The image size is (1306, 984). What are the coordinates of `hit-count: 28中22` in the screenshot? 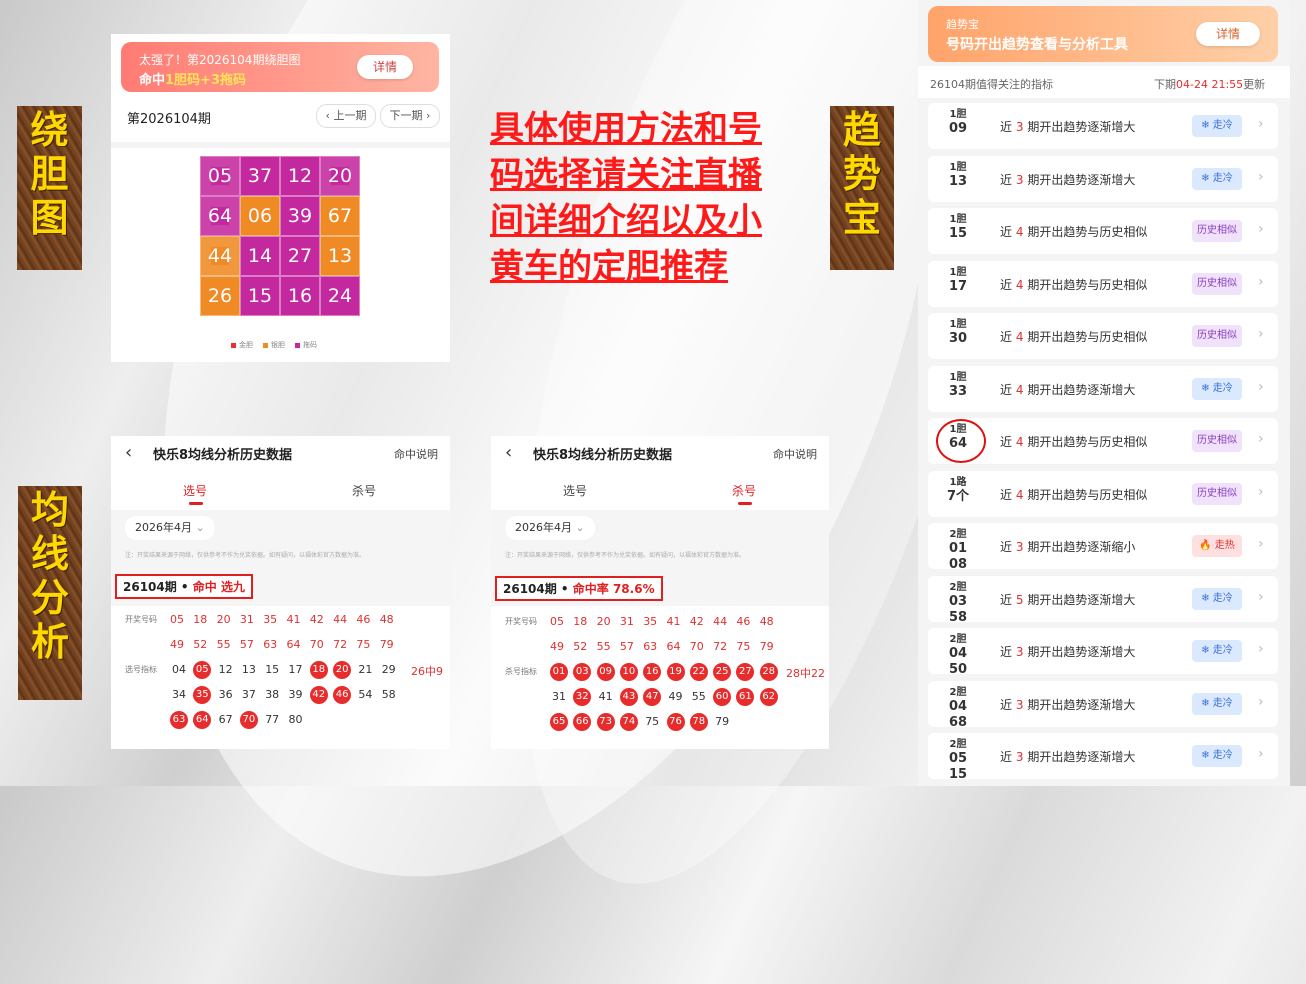 It's located at (805, 673).